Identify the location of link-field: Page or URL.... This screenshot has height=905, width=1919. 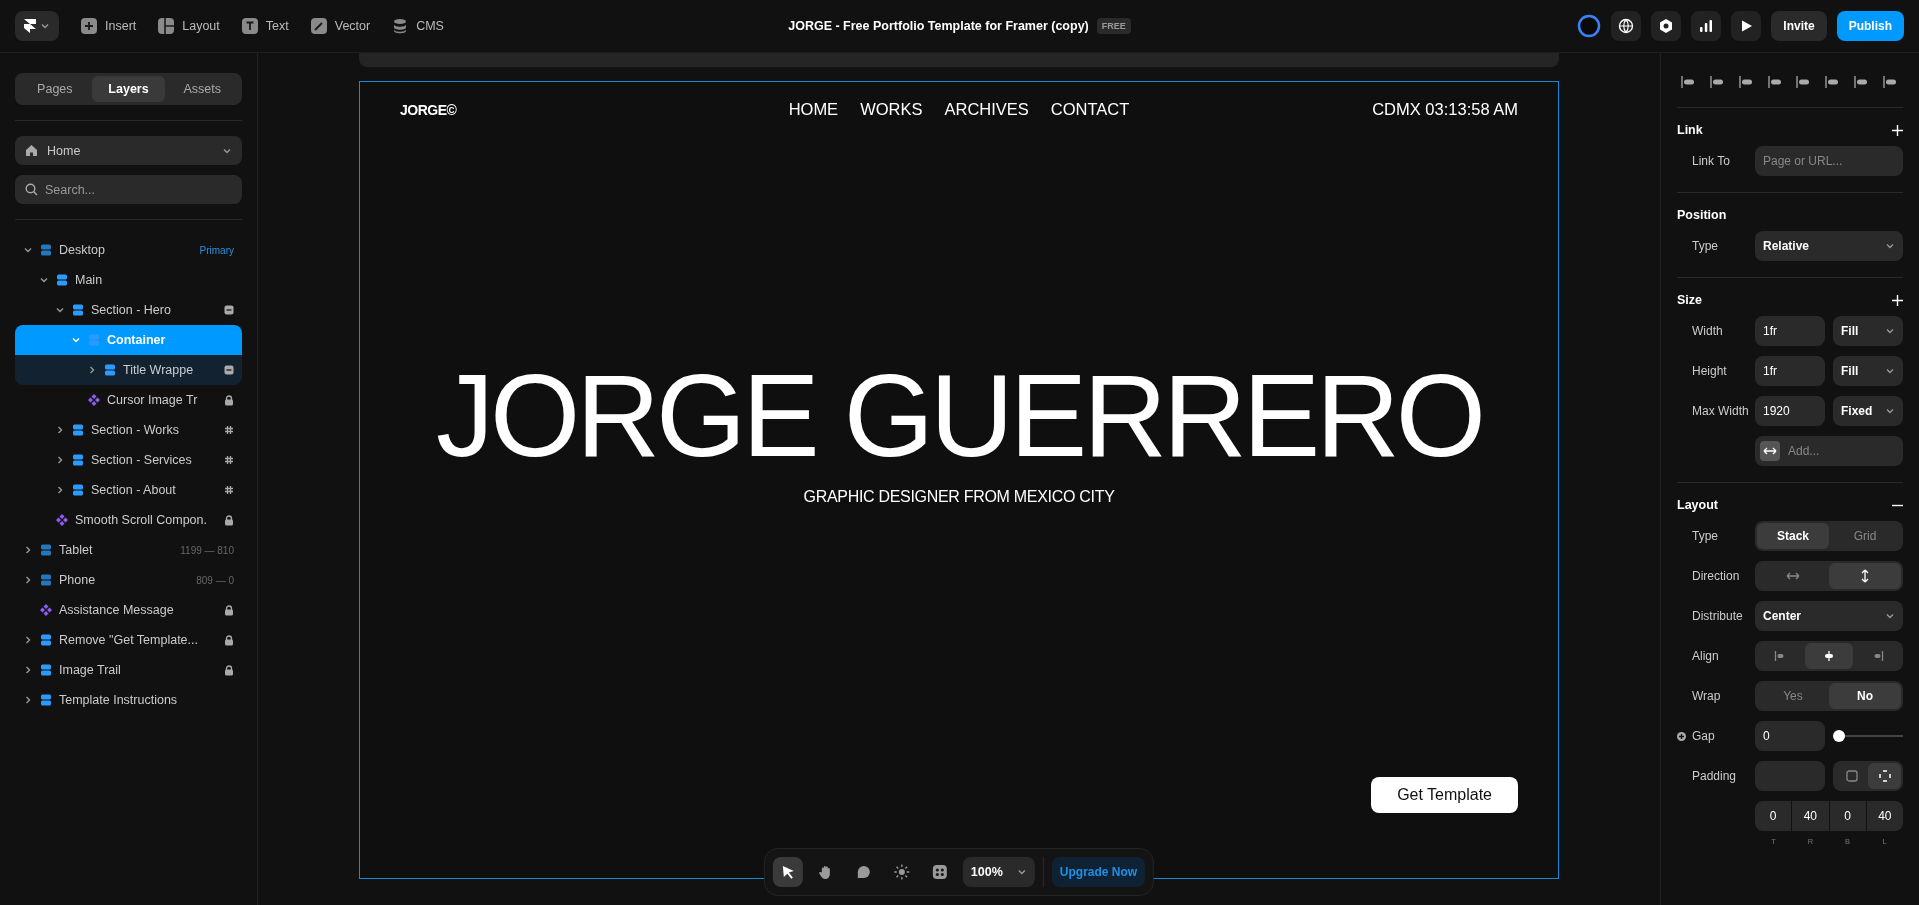
(1829, 161).